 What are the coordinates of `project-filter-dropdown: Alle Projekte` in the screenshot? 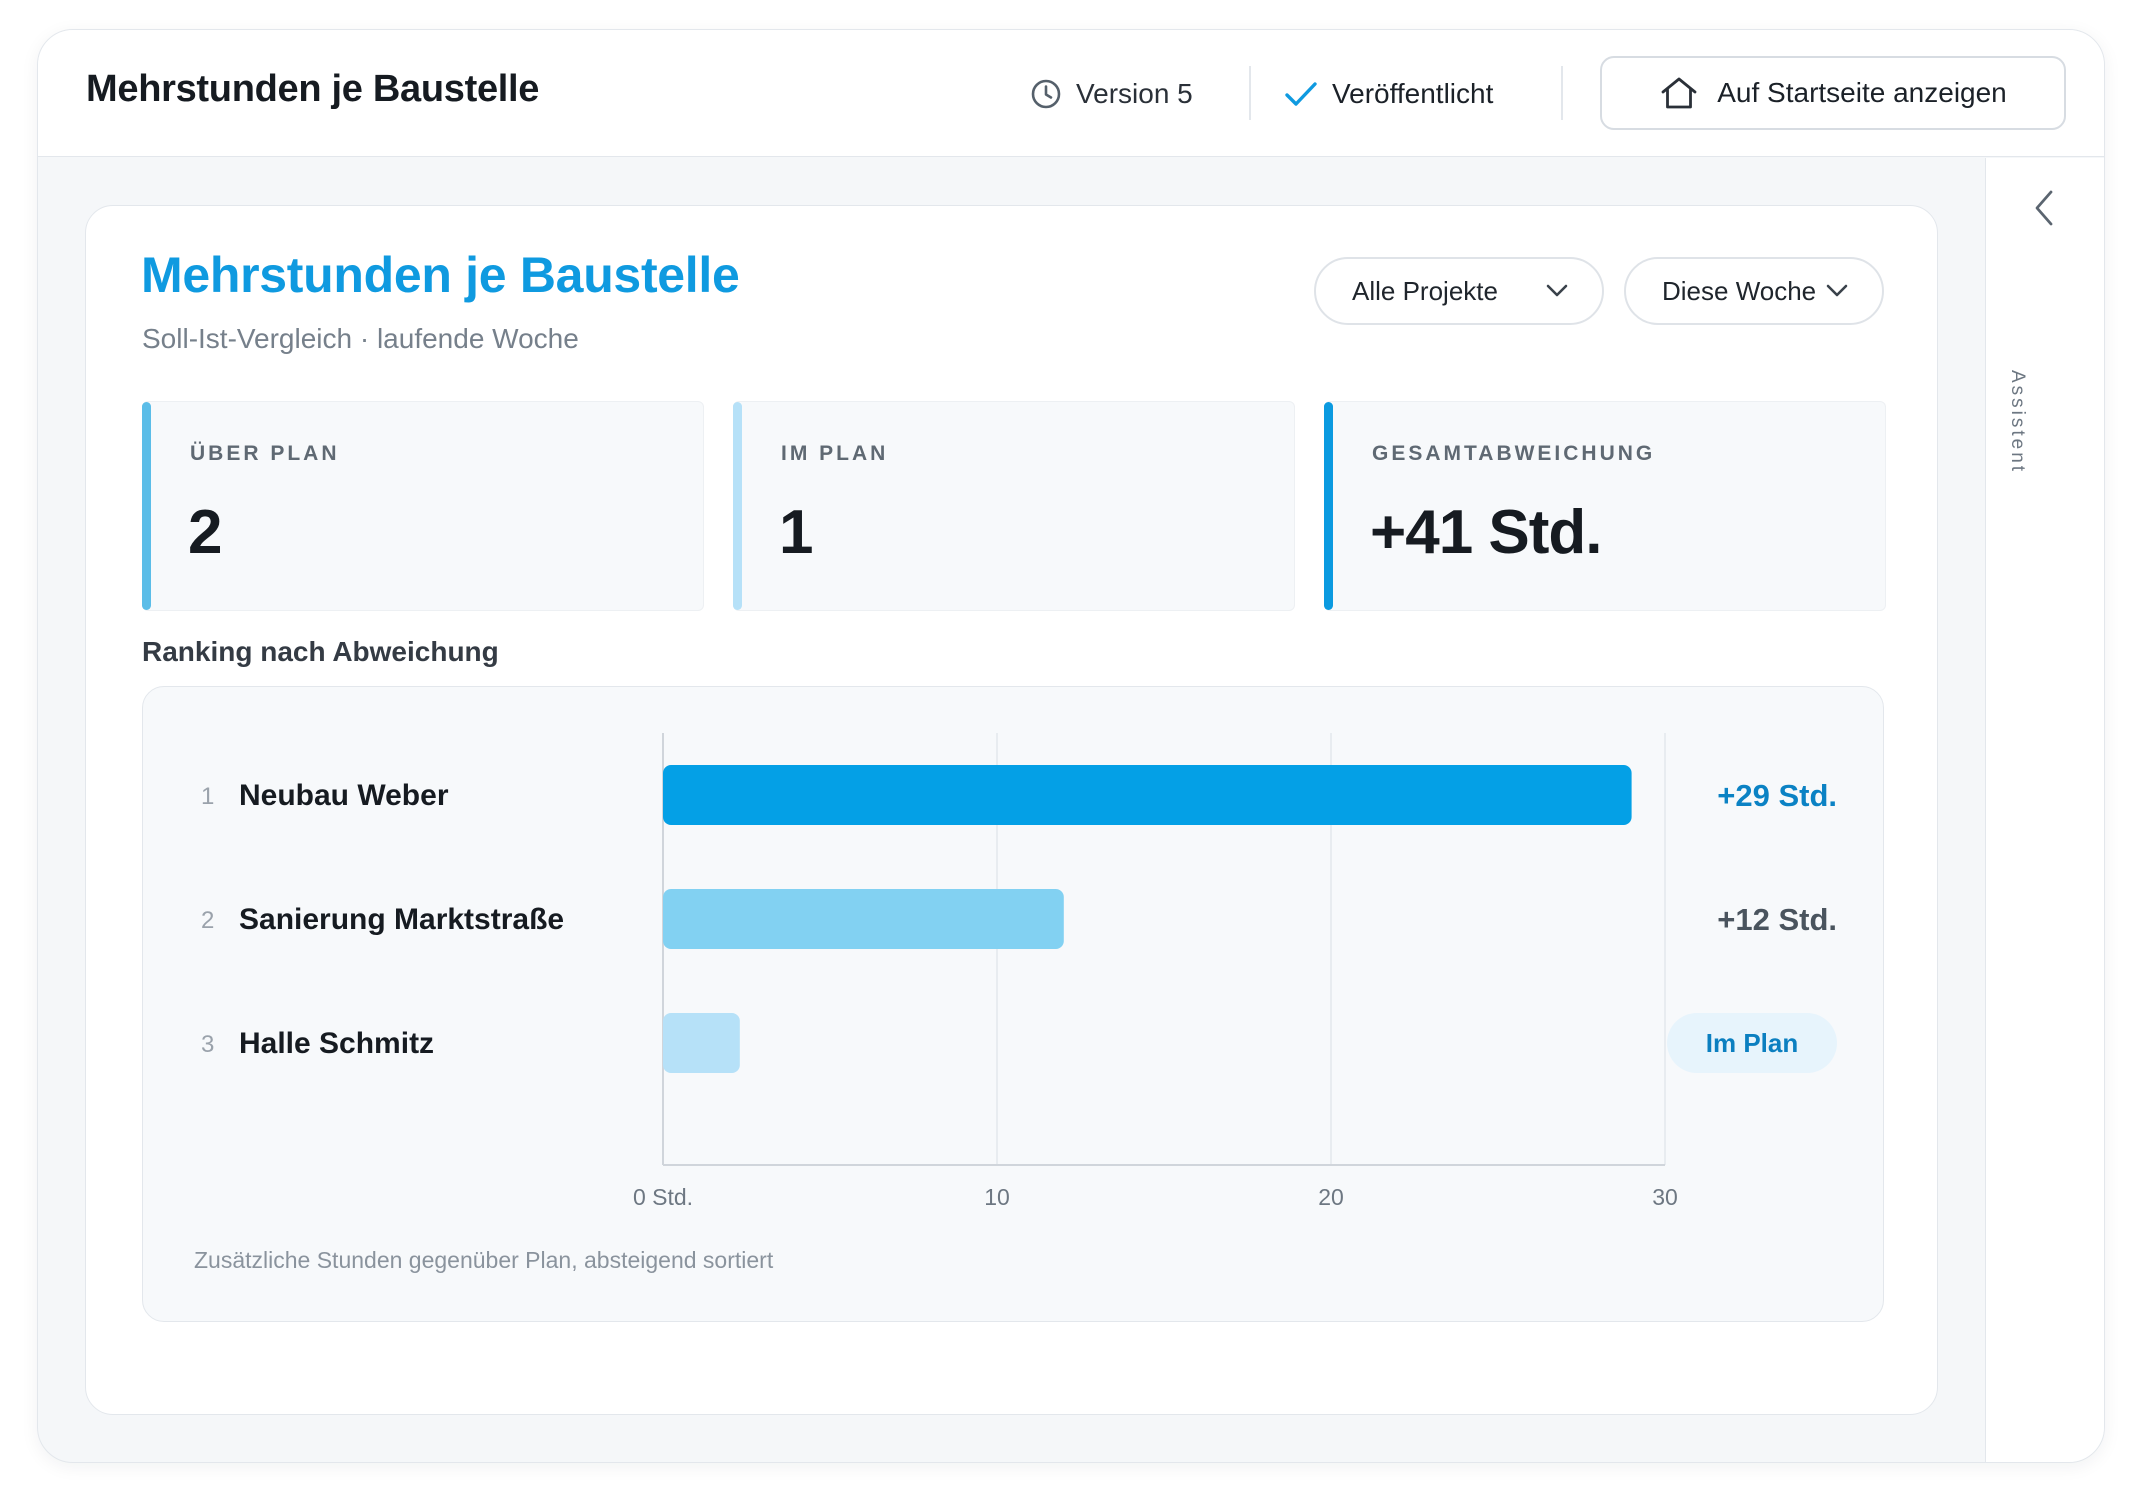 It's located at (1459, 291).